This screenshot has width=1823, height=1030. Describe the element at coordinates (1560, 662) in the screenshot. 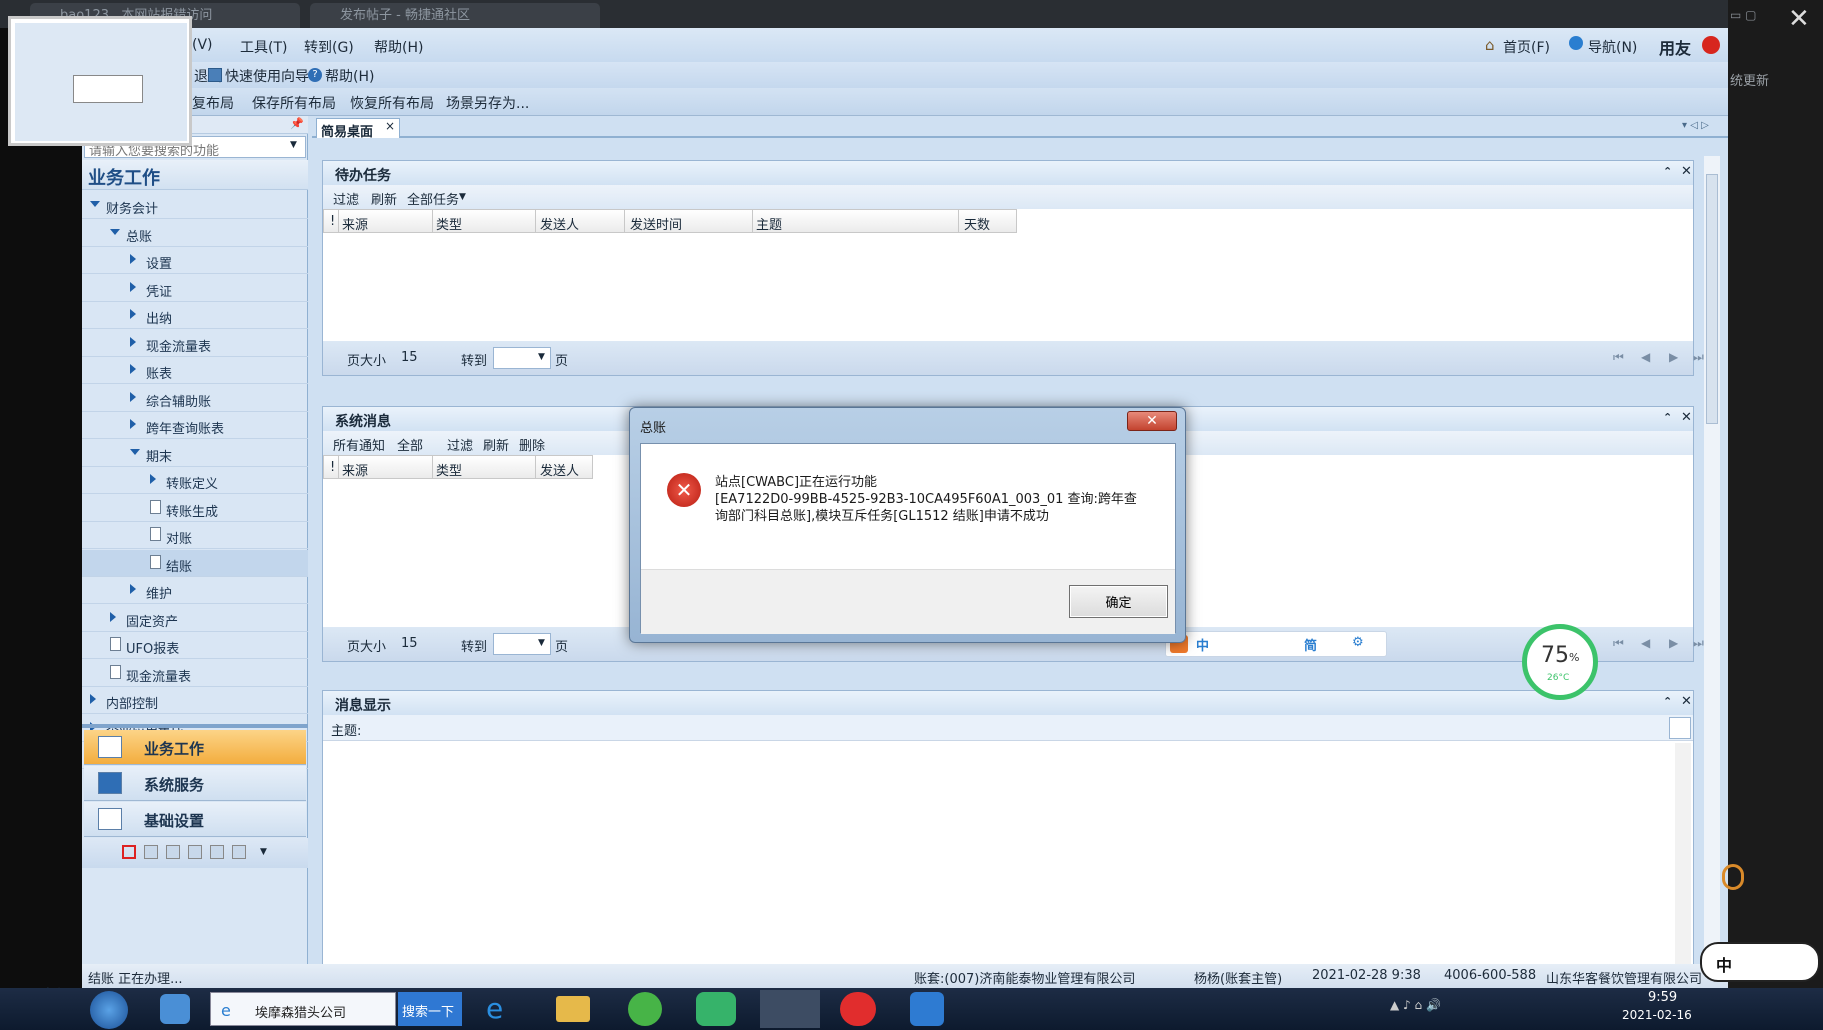

I see `performance-gauge: 75 % 26°C` at that location.